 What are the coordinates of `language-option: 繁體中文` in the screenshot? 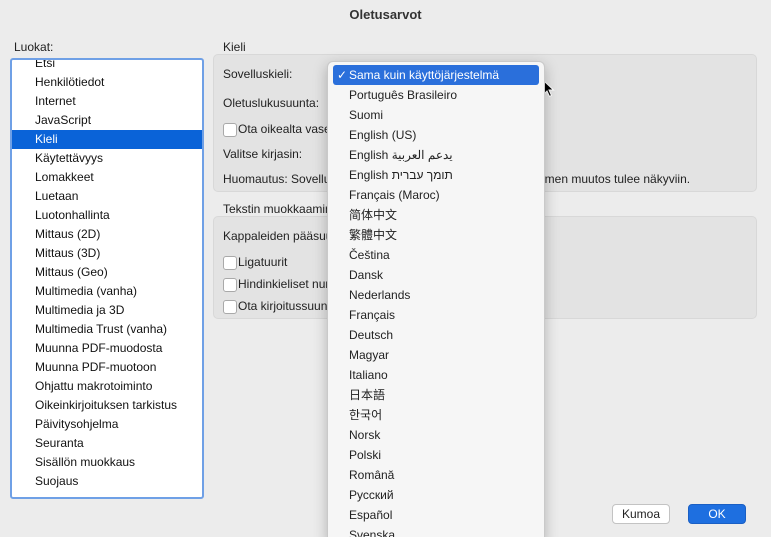 It's located at (436, 235).